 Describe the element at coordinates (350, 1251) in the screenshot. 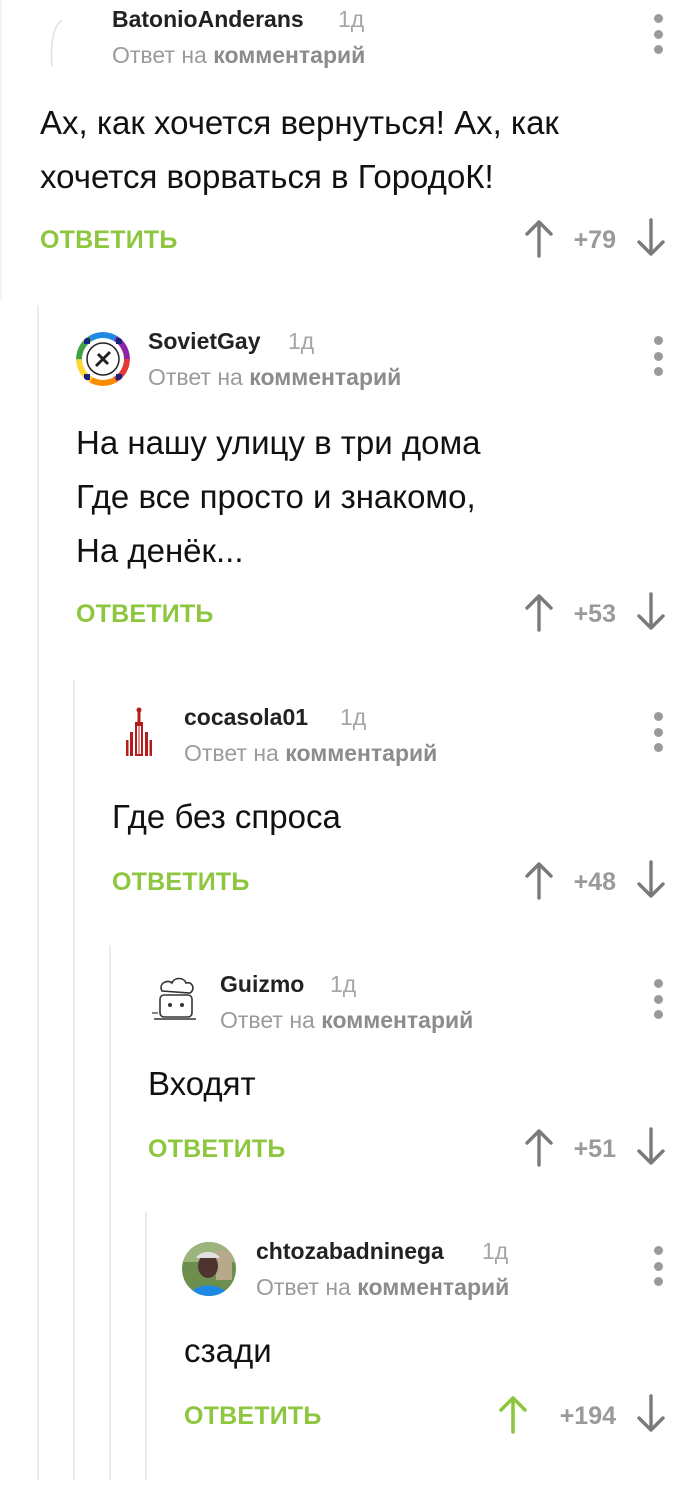

I see `comment-author: chtozabadninega` at that location.